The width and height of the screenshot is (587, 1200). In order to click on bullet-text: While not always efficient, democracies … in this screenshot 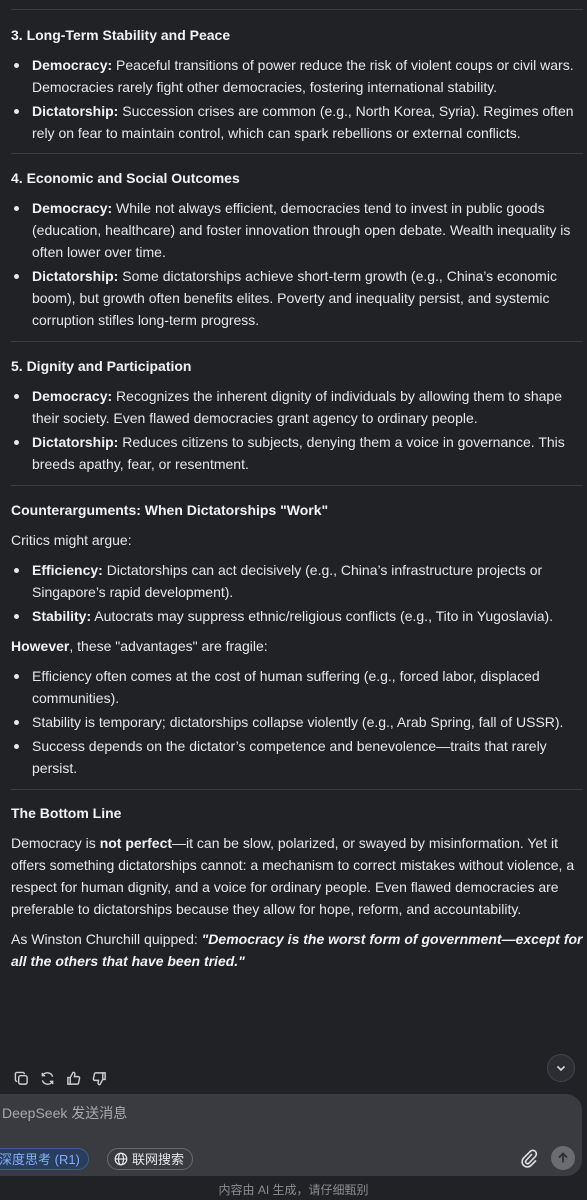, I will do `click(301, 230)`.